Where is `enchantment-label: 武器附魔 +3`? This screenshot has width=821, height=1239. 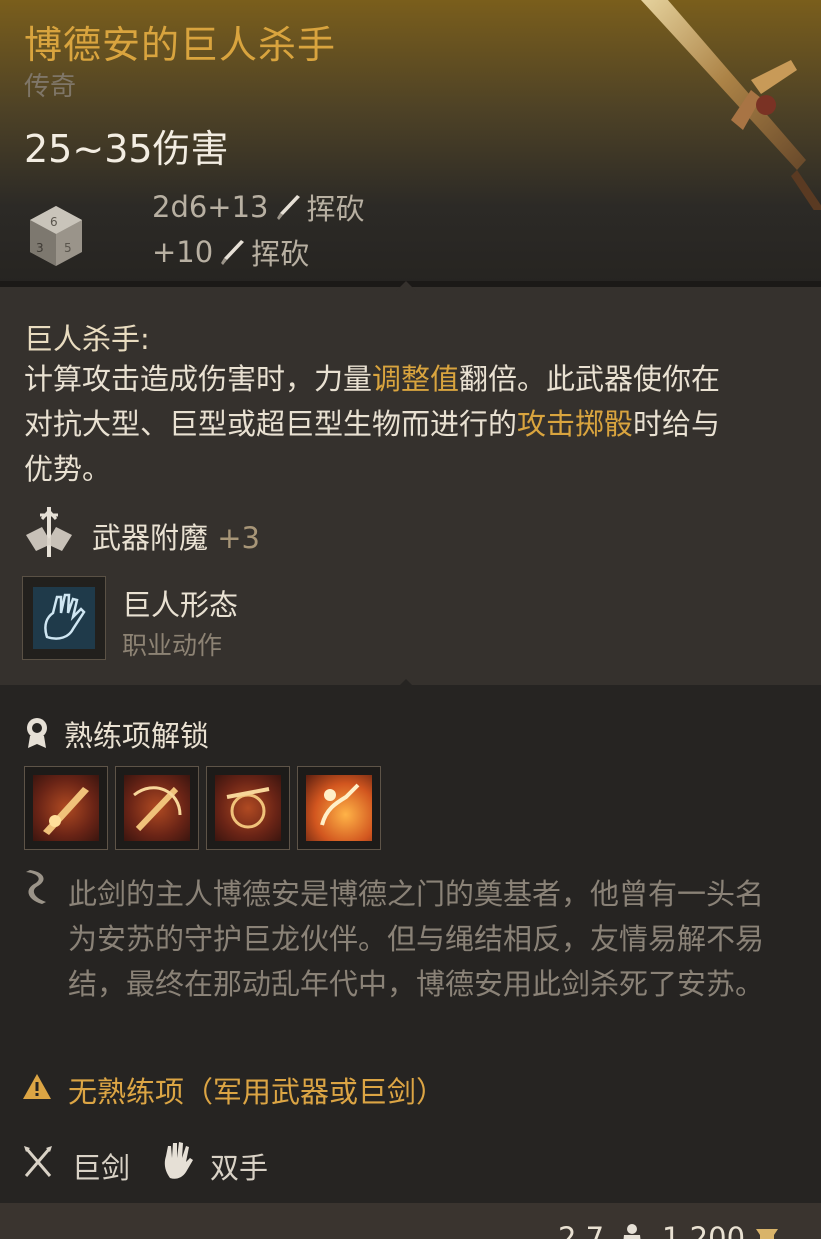 enchantment-label: 武器附魔 +3 is located at coordinates (176, 536).